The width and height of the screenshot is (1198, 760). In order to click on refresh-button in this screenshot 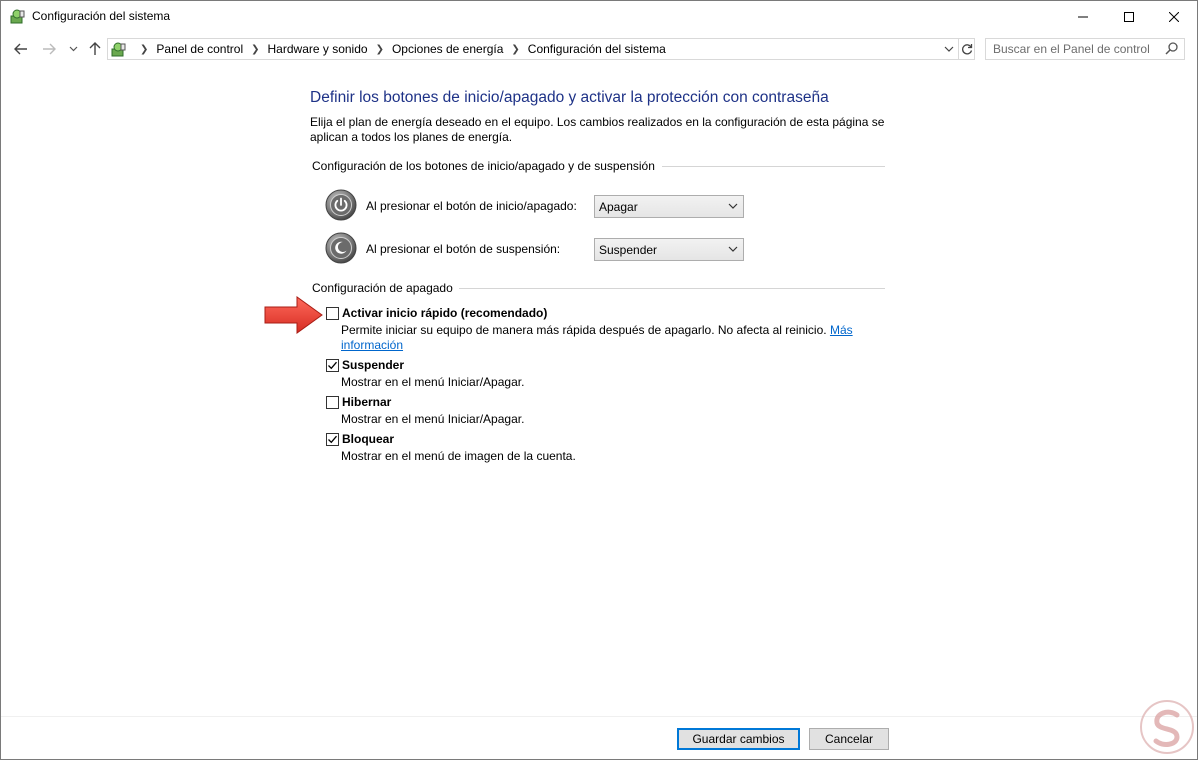, I will do `click(966, 49)`.